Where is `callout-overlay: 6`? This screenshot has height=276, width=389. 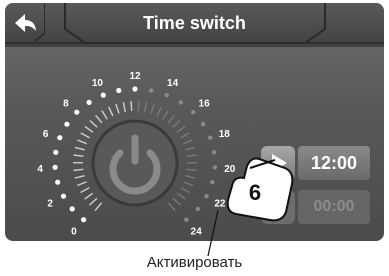 callout-overlay: 6 is located at coordinates (250, 207).